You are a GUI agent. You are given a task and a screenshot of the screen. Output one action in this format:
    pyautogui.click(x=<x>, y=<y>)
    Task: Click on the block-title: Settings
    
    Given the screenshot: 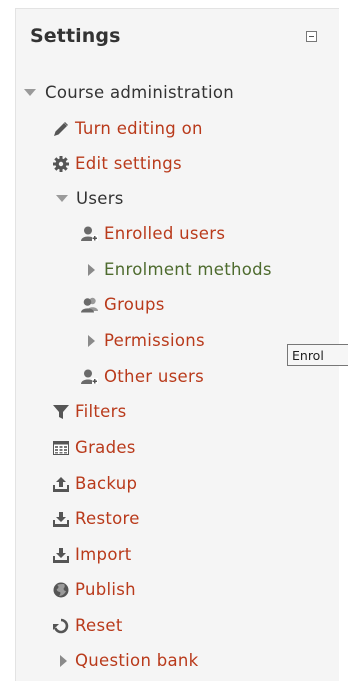 What is the action you would take?
    pyautogui.click(x=75, y=36)
    